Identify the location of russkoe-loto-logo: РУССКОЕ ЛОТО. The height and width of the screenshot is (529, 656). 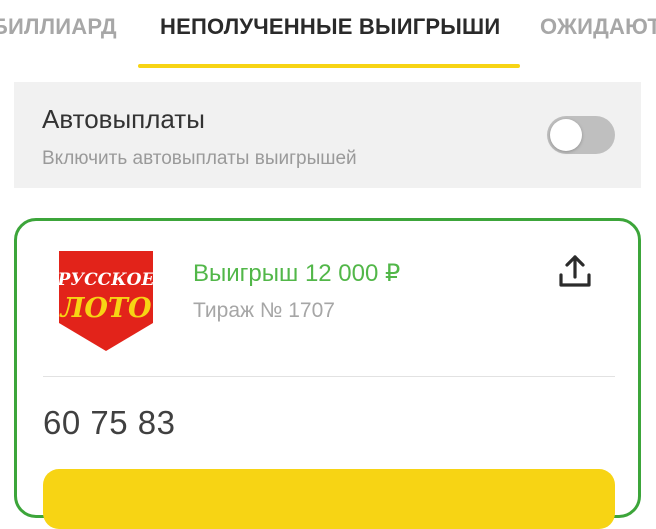
(106, 301).